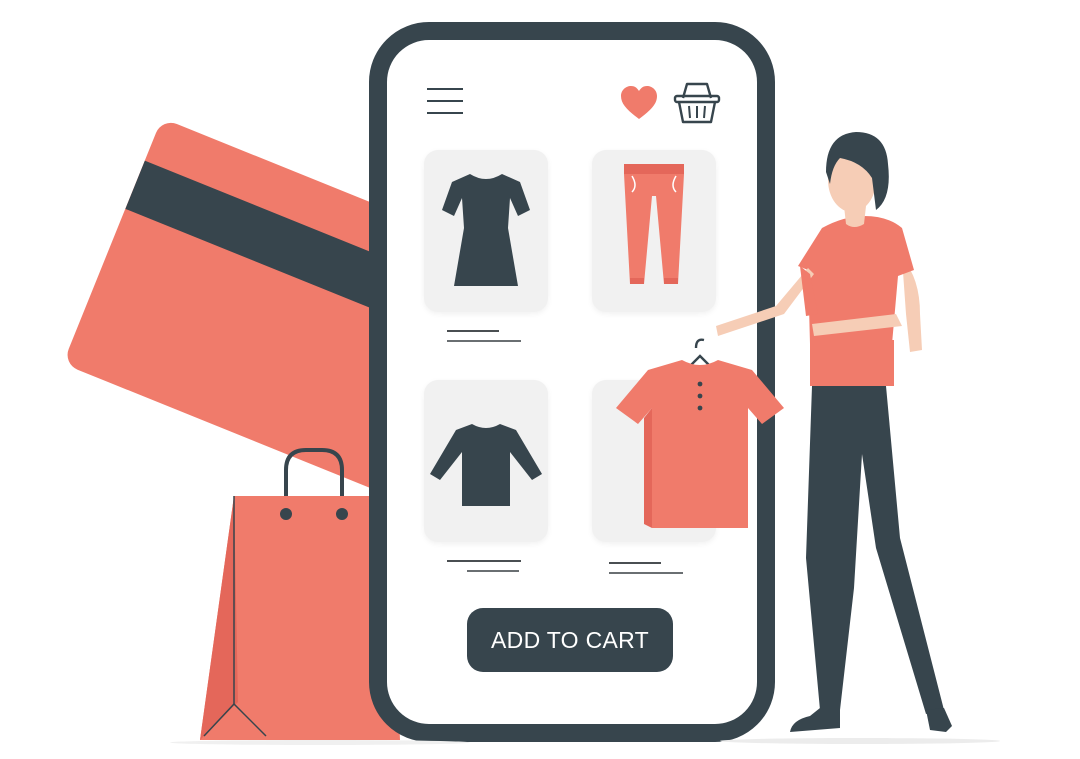 Image resolution: width=1080 pixels, height=759 pixels. Describe the element at coordinates (700, 433) in the screenshot. I see `t-shirt-on-hanger-icon` at that location.